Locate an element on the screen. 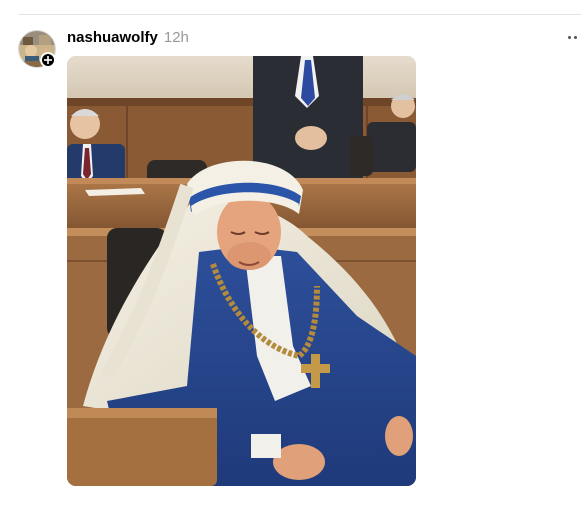  post-divider is located at coordinates (299, 14).